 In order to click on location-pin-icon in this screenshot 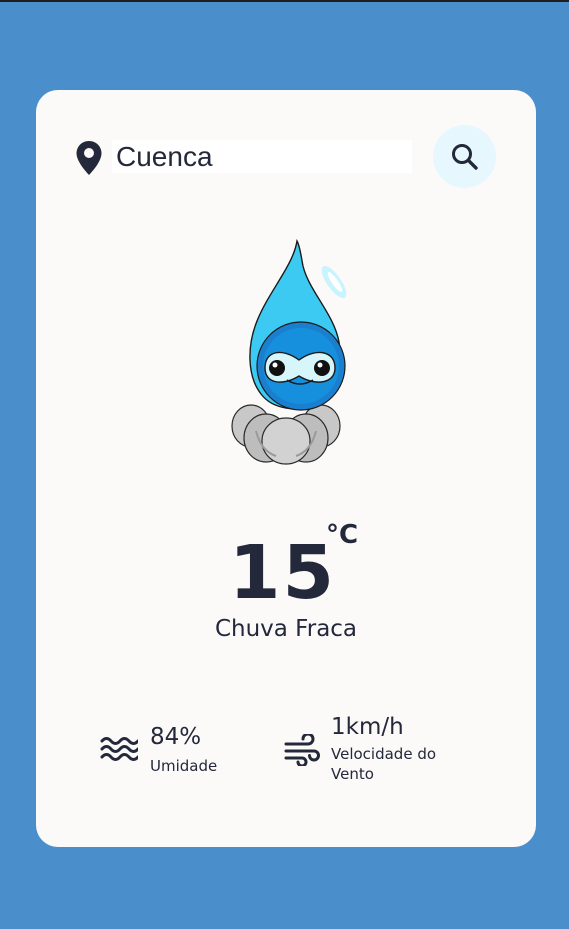, I will do `click(89, 158)`.